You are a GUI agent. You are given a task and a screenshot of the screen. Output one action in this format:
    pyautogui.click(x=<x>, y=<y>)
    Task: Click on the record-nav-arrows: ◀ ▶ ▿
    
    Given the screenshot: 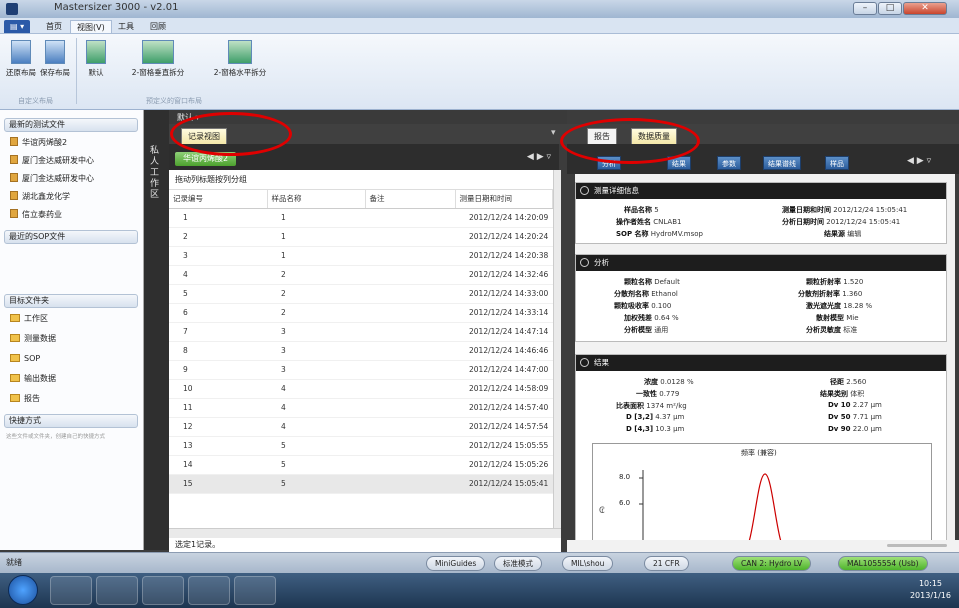 What is the action you would take?
    pyautogui.click(x=539, y=157)
    